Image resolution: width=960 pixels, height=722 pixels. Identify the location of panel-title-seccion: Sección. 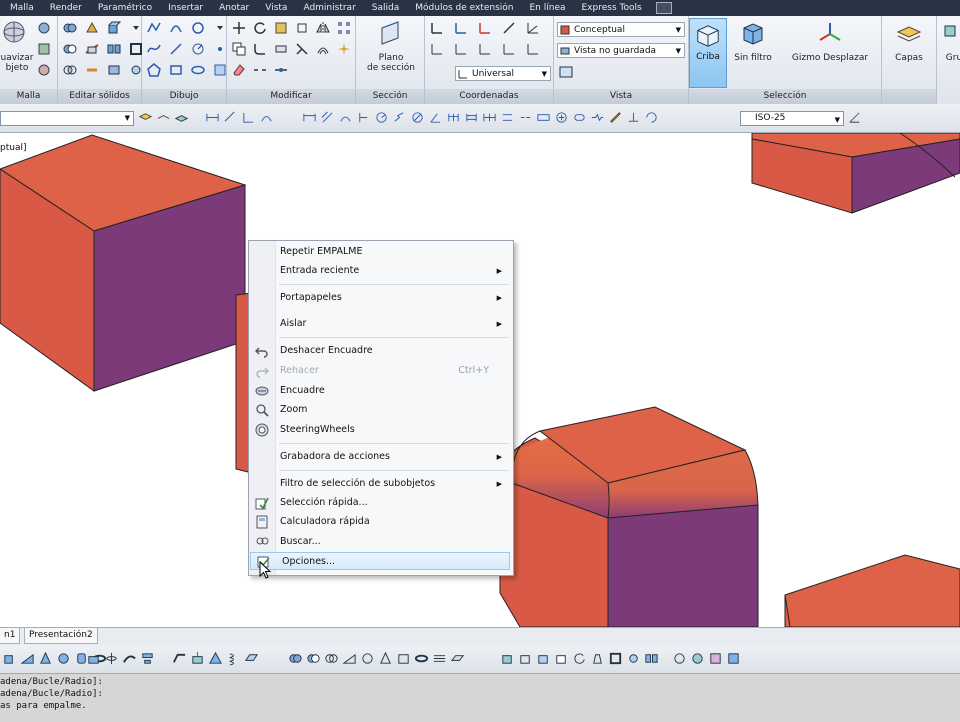
(390, 96).